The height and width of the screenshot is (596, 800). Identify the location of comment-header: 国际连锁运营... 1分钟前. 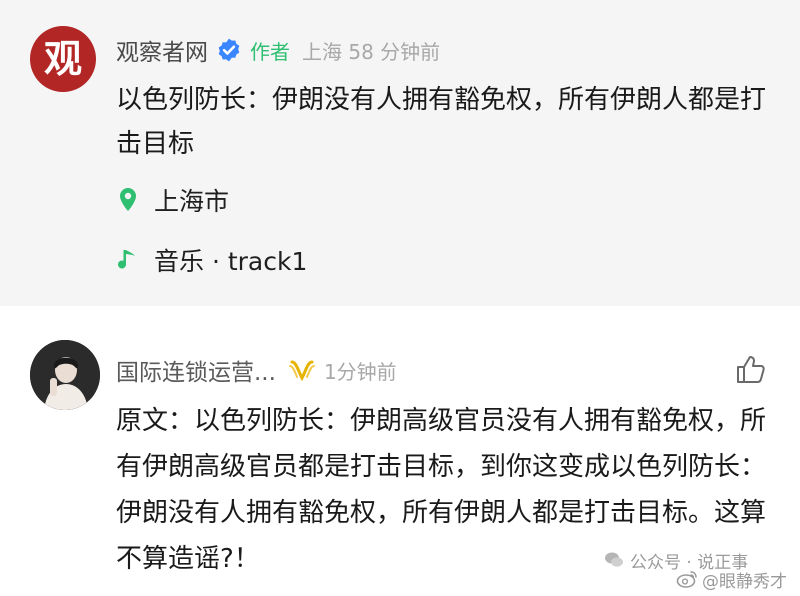
(256, 370).